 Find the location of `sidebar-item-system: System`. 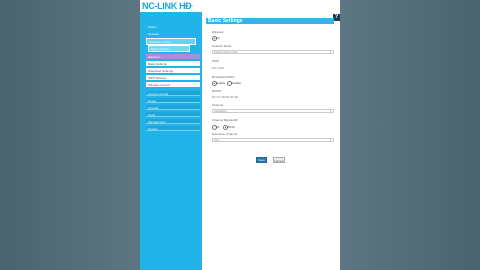

sidebar-item-system: System is located at coordinates (173, 128).